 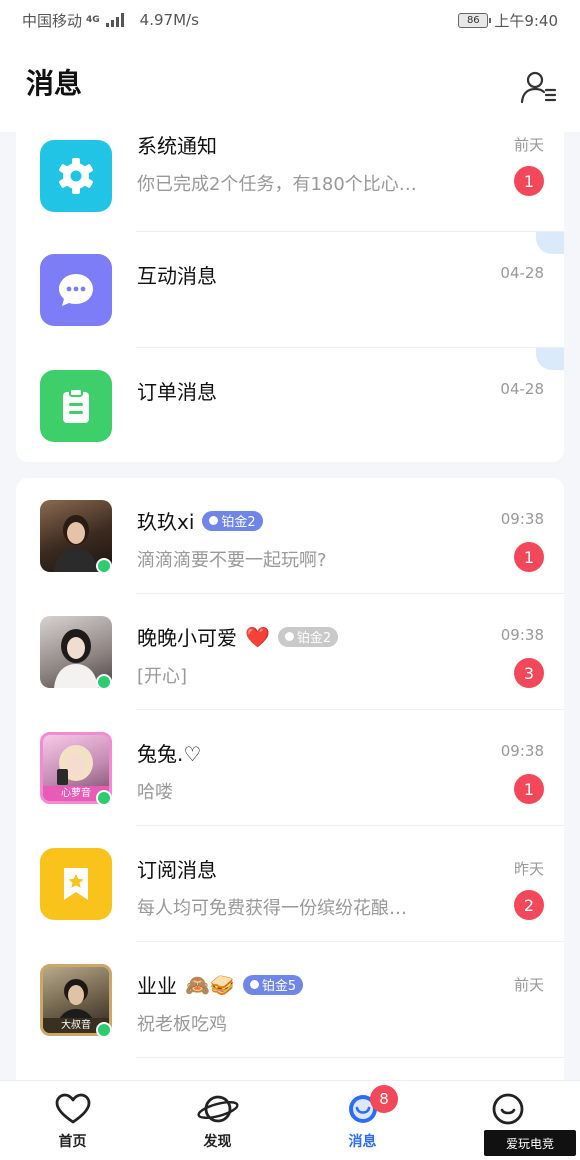 I want to click on gear-icon, so click(x=76, y=176).